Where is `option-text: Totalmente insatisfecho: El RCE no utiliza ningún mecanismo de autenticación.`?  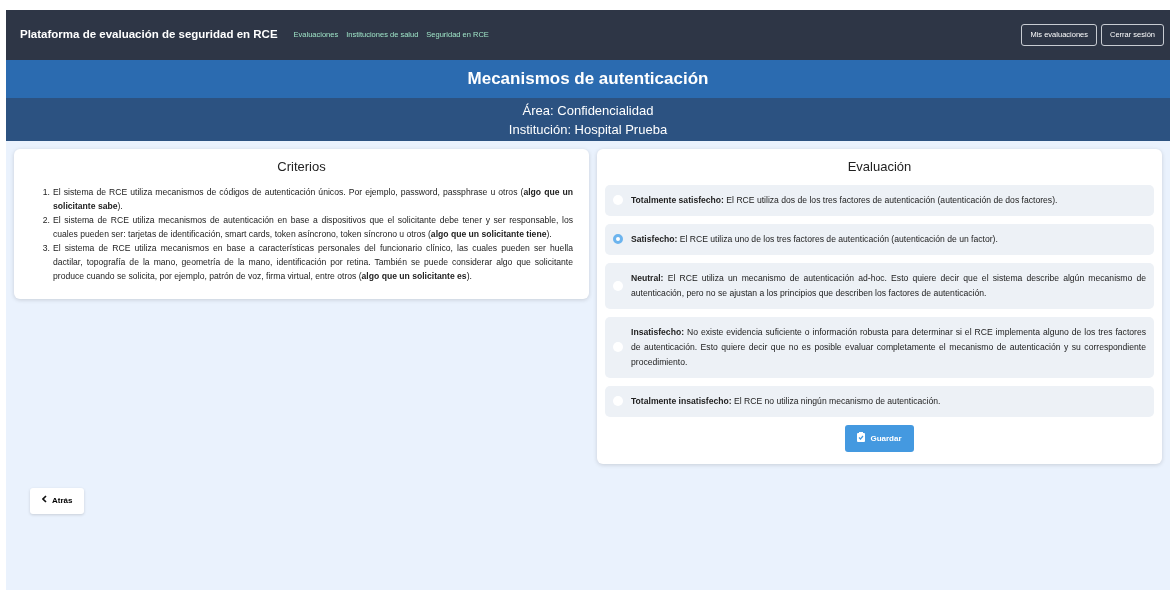
option-text: Totalmente insatisfecho: El RCE no utiliza ningún mecanismo de autenticación. is located at coordinates (786, 401).